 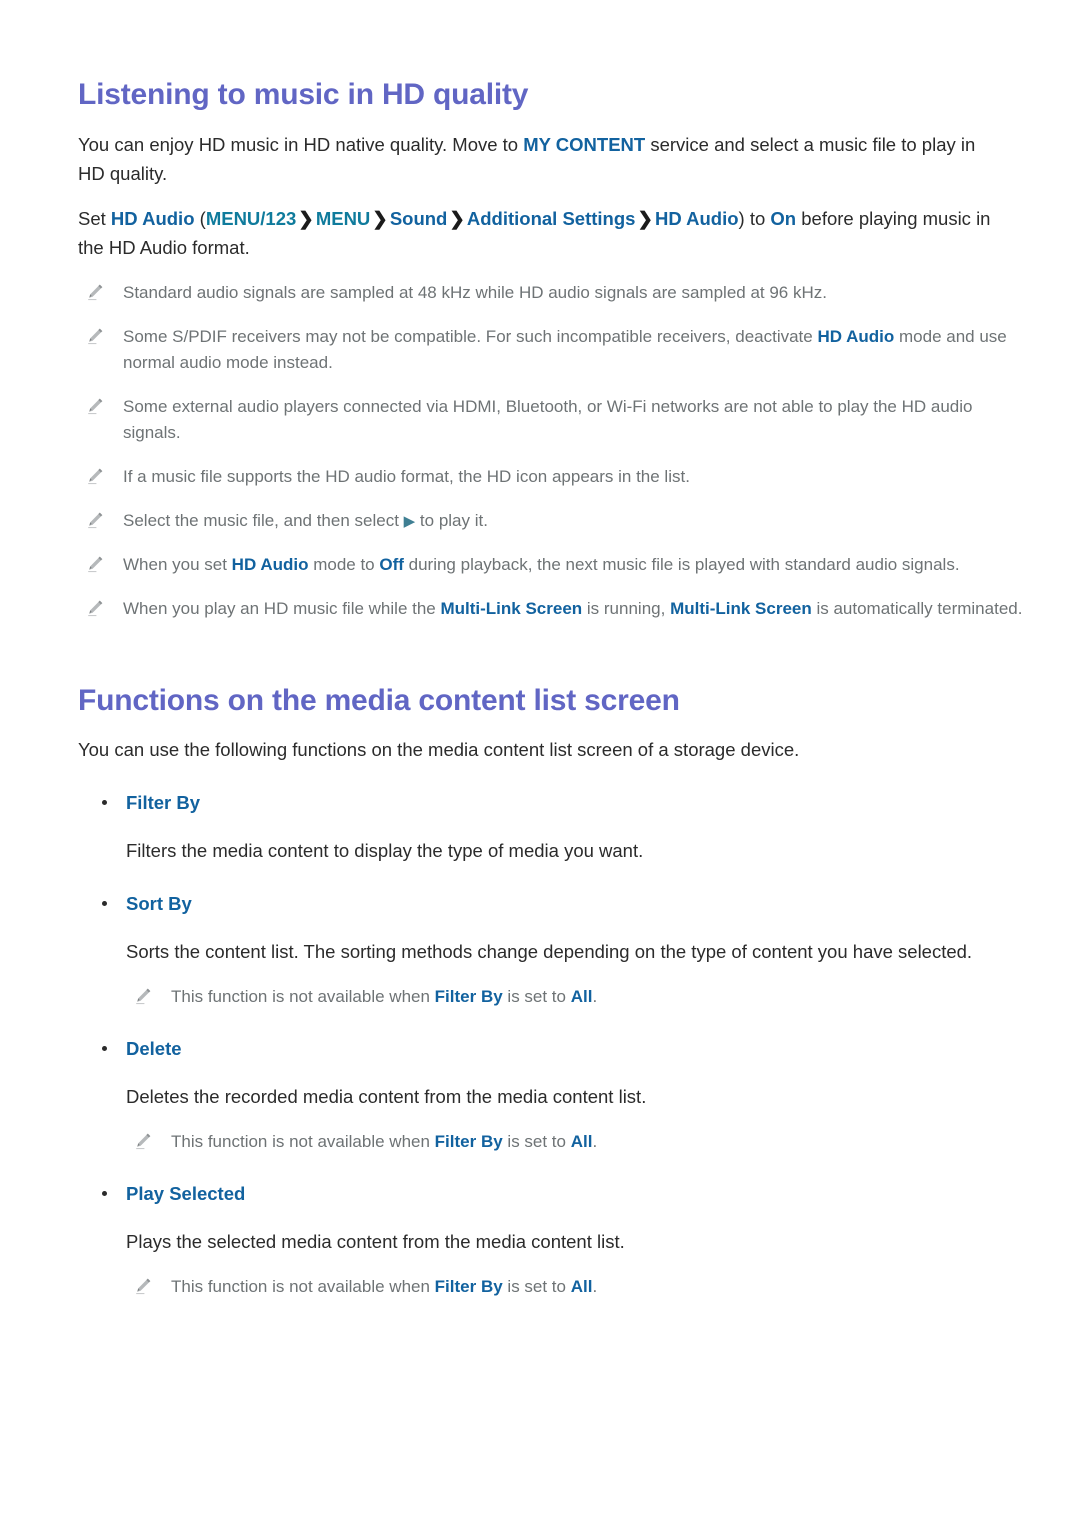 I want to click on note-text: When you set, so click(x=177, y=564).